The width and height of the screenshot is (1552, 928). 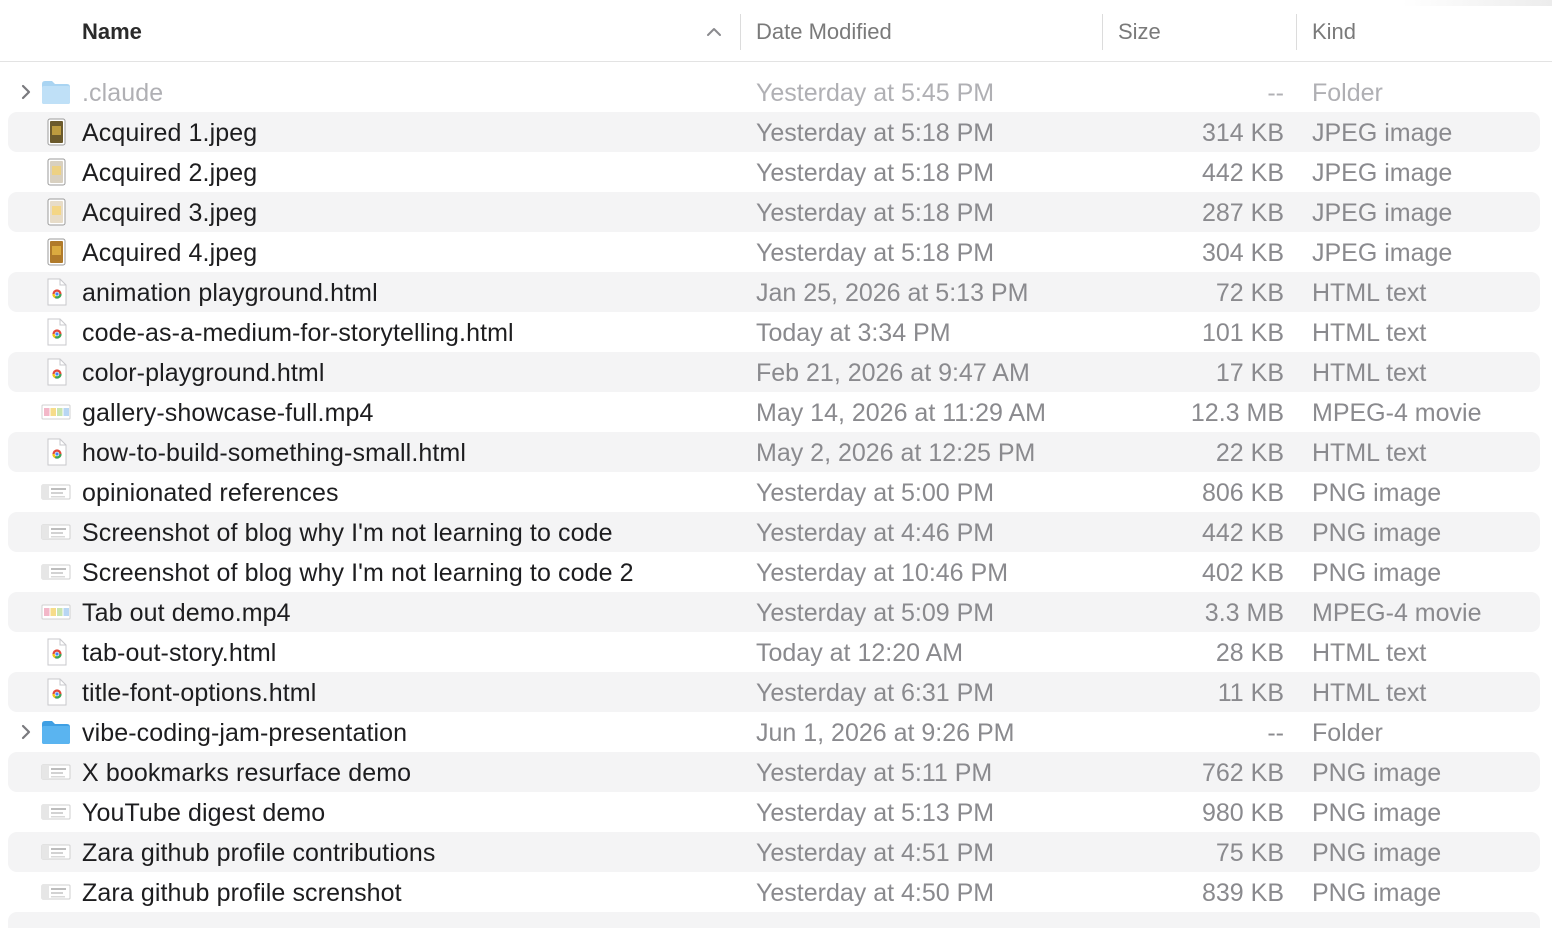 What do you see at coordinates (1242, 133) in the screenshot?
I see `file-size: 314 KB` at bounding box center [1242, 133].